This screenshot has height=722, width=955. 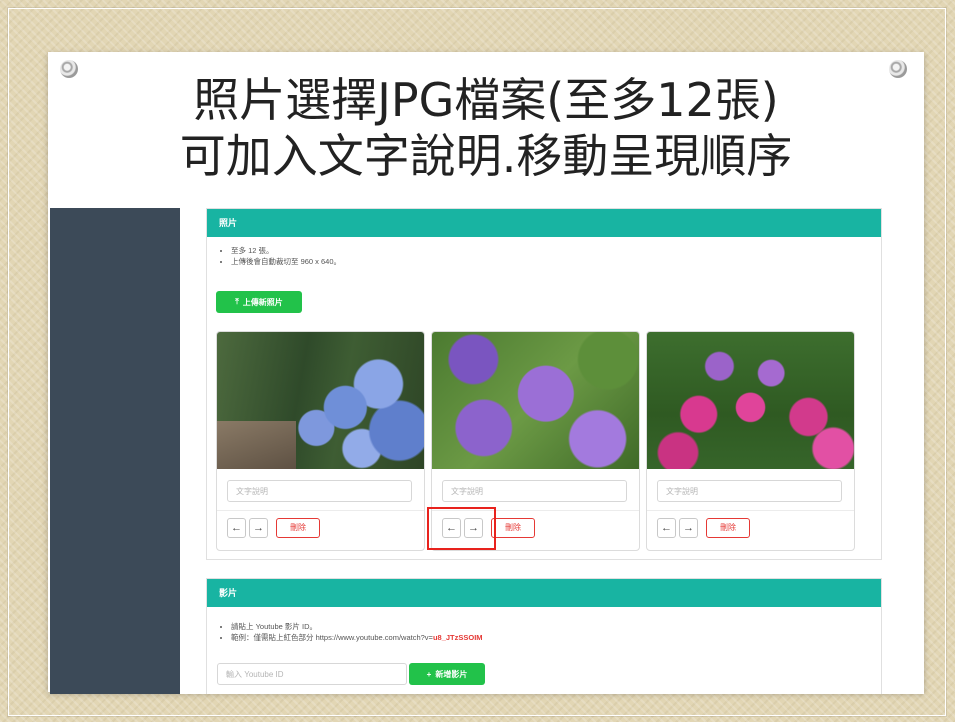 What do you see at coordinates (544, 223) in the screenshot?
I see `photos-card-header: 照片` at bounding box center [544, 223].